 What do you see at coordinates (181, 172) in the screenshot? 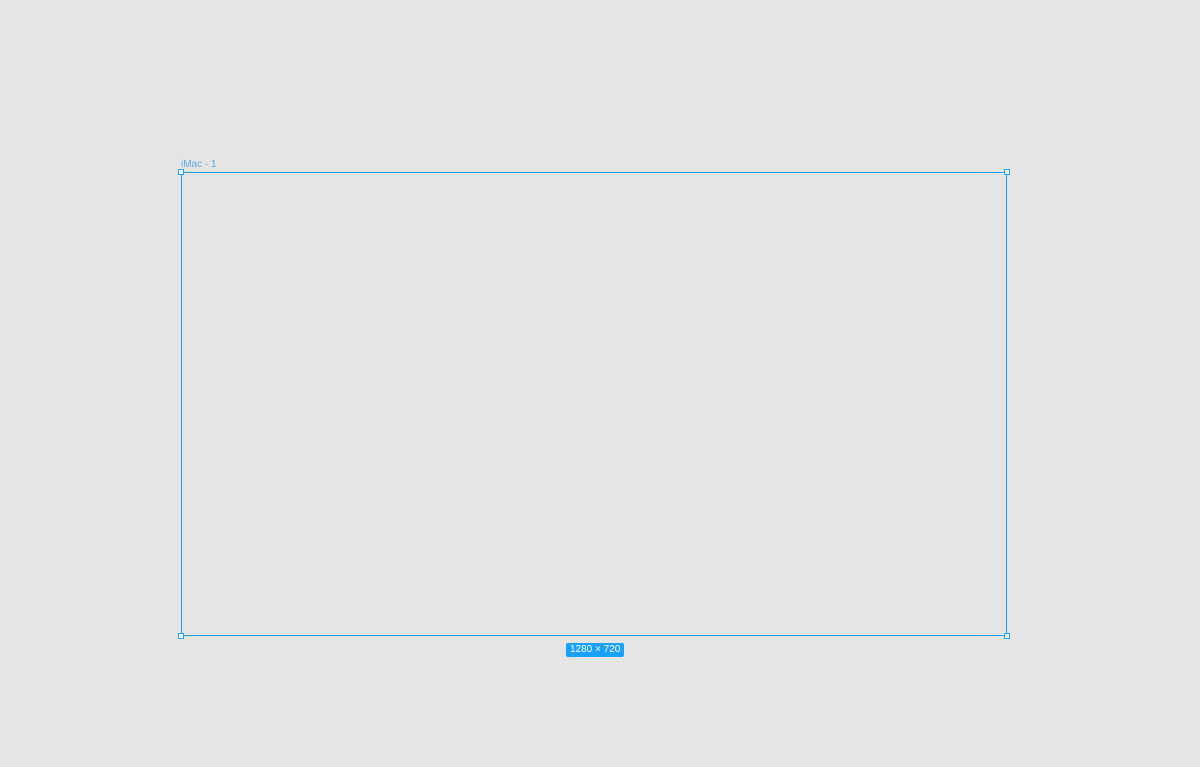
I see `resize-handle-top-left` at bounding box center [181, 172].